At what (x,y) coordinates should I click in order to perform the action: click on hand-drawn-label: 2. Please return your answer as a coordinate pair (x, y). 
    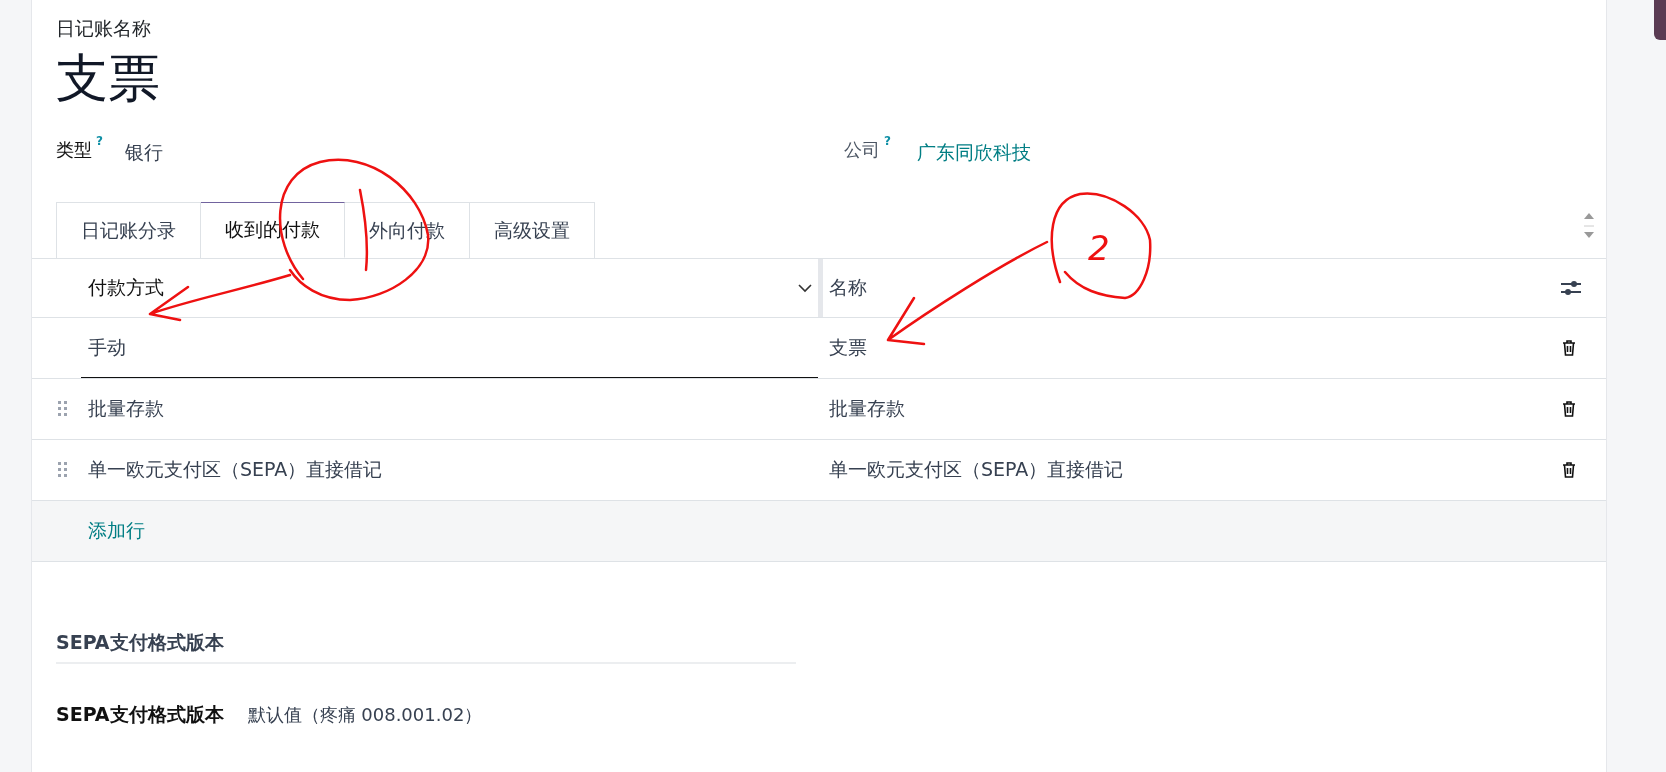
    Looking at the image, I should click on (1099, 248).